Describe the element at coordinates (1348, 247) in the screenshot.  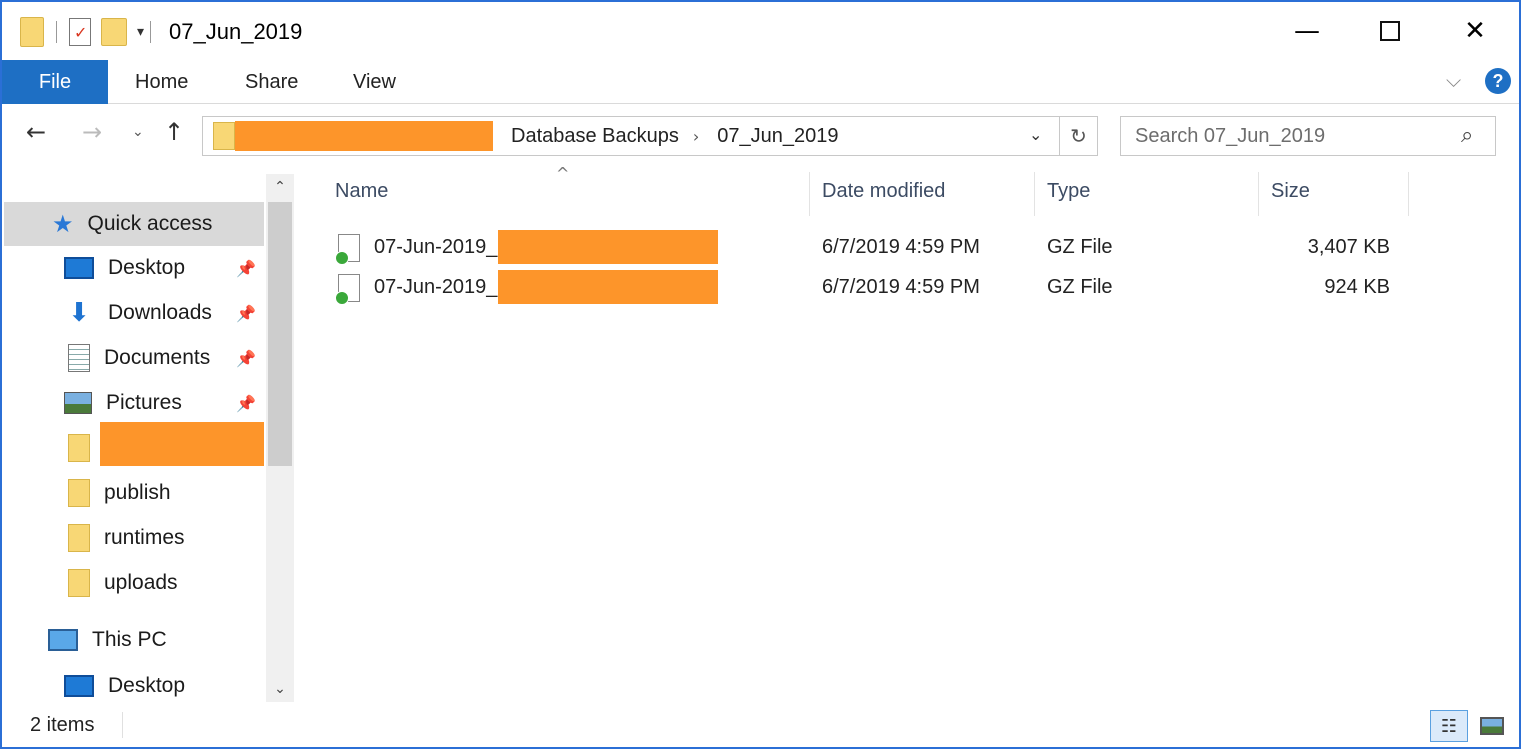
I see `file-size: 3,407 KB` at that location.